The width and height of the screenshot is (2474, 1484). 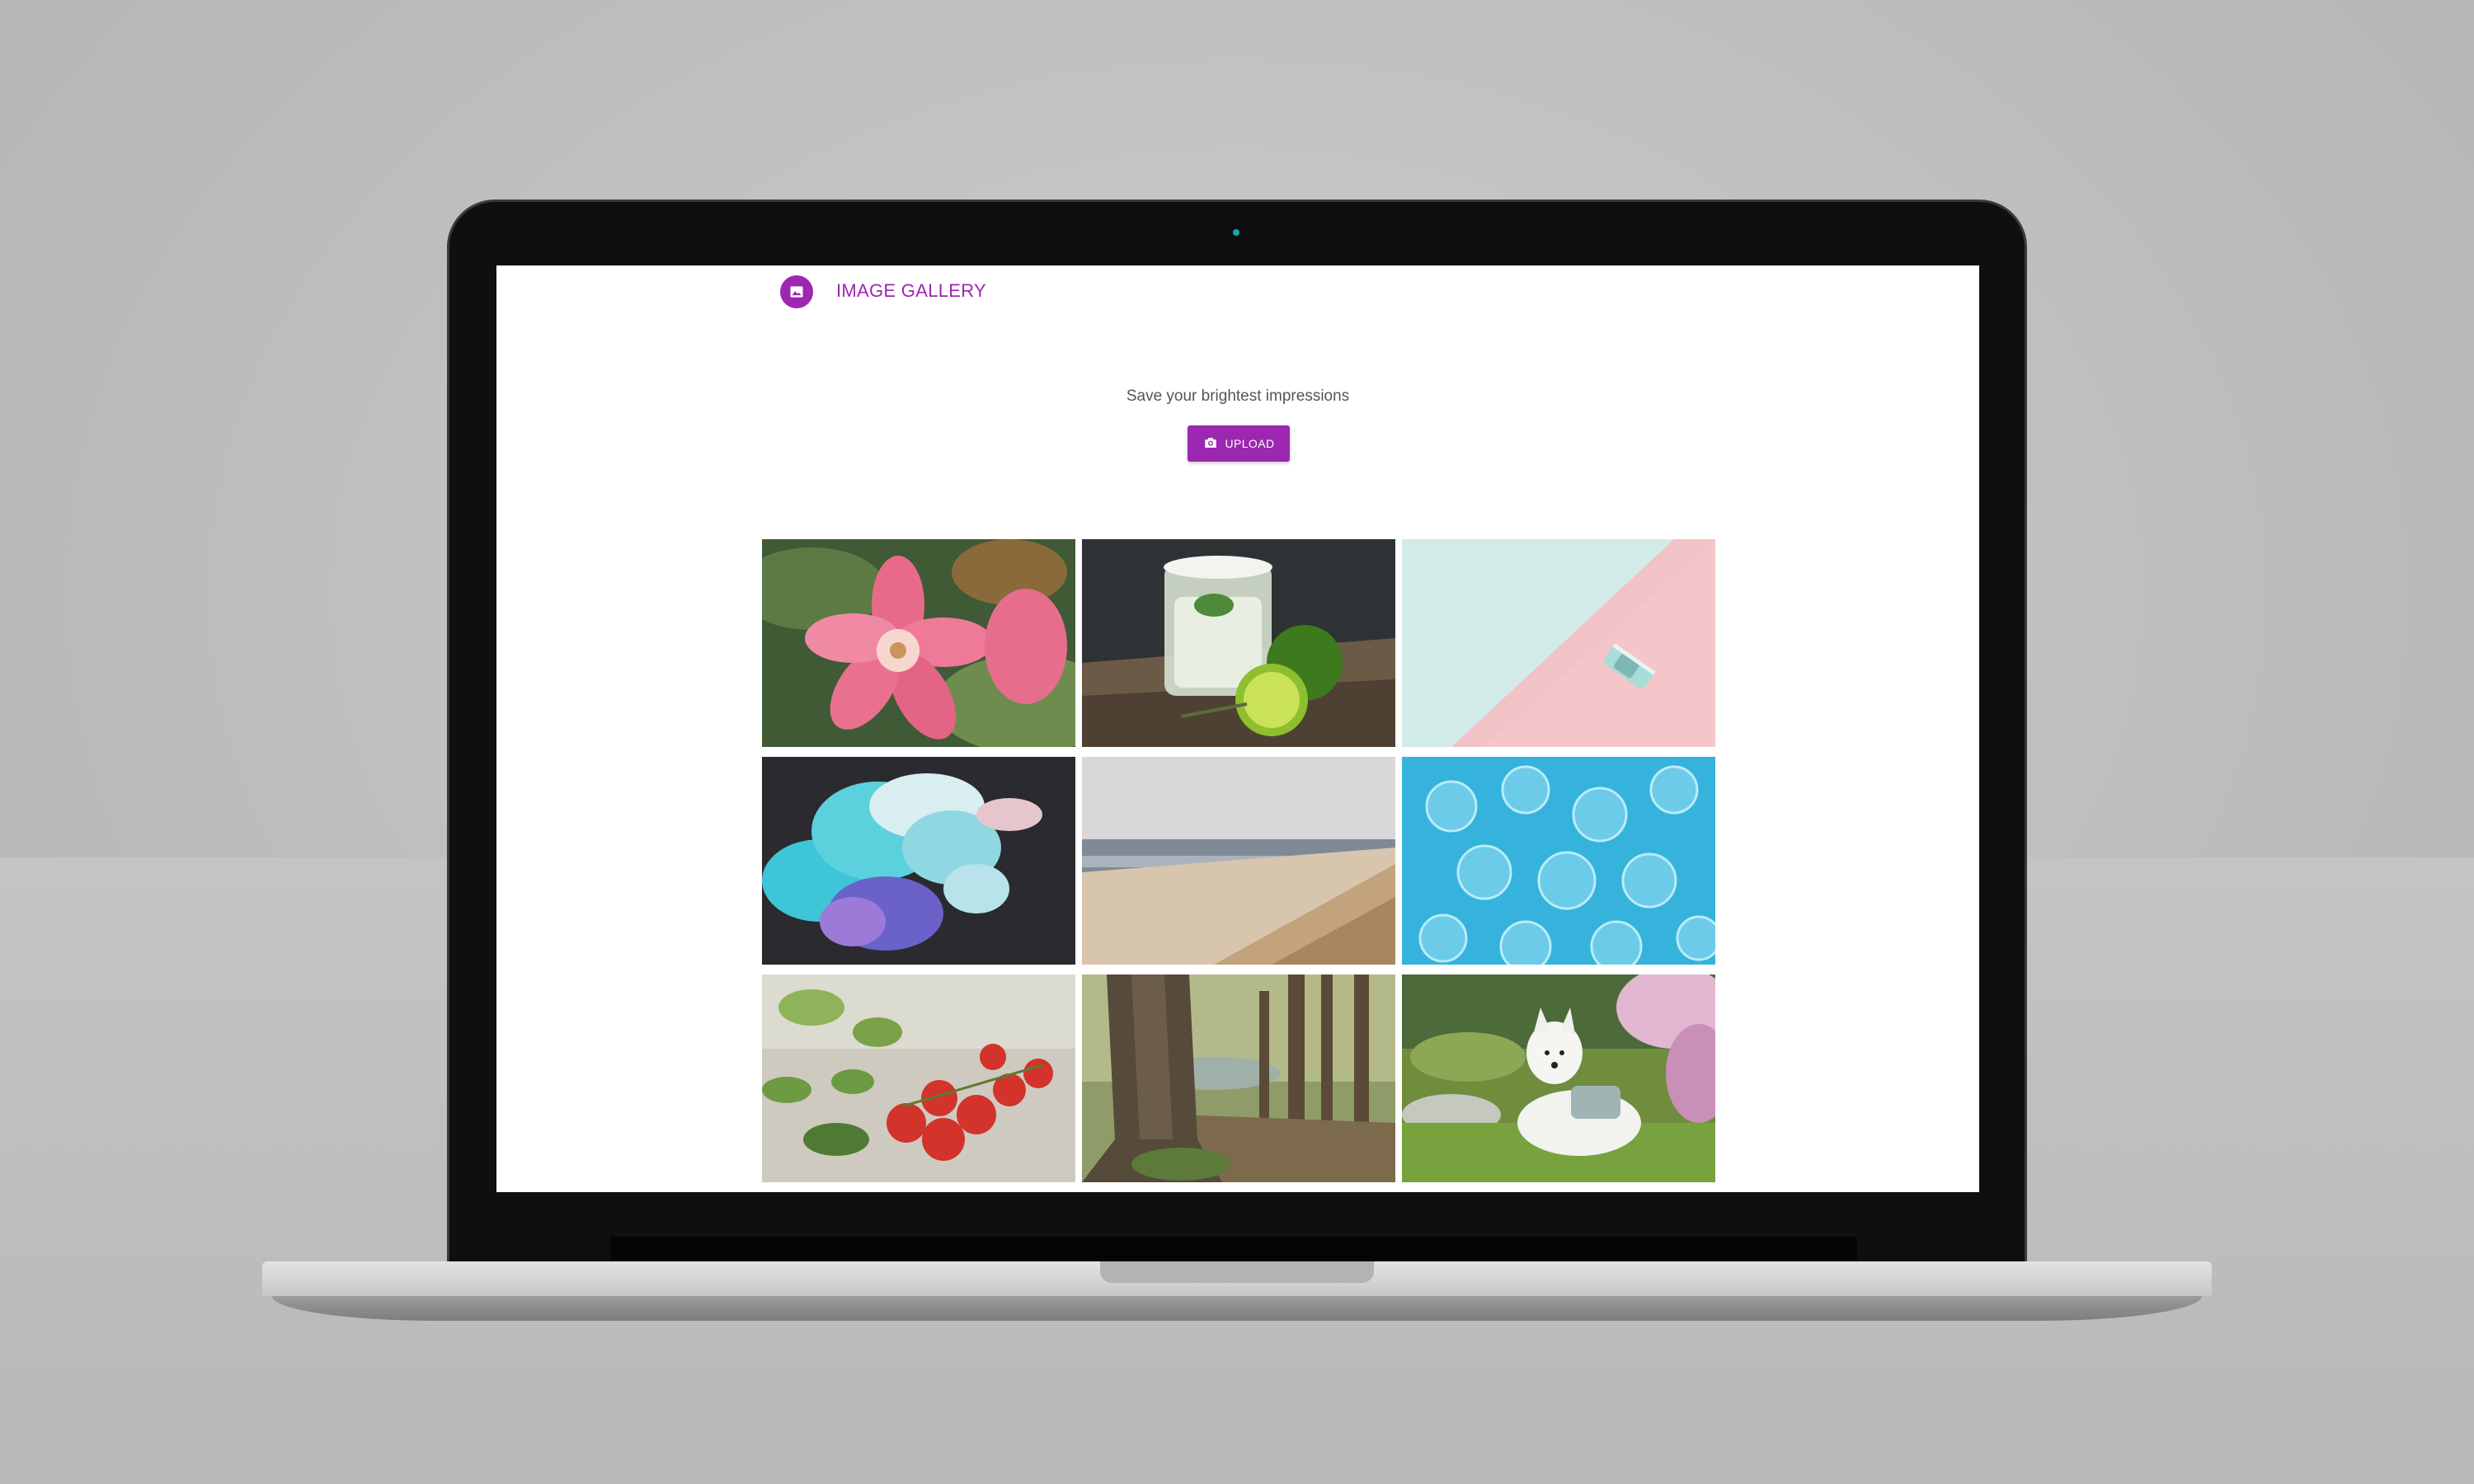 What do you see at coordinates (1238, 1078) in the screenshot?
I see `gallery-image-forest` at bounding box center [1238, 1078].